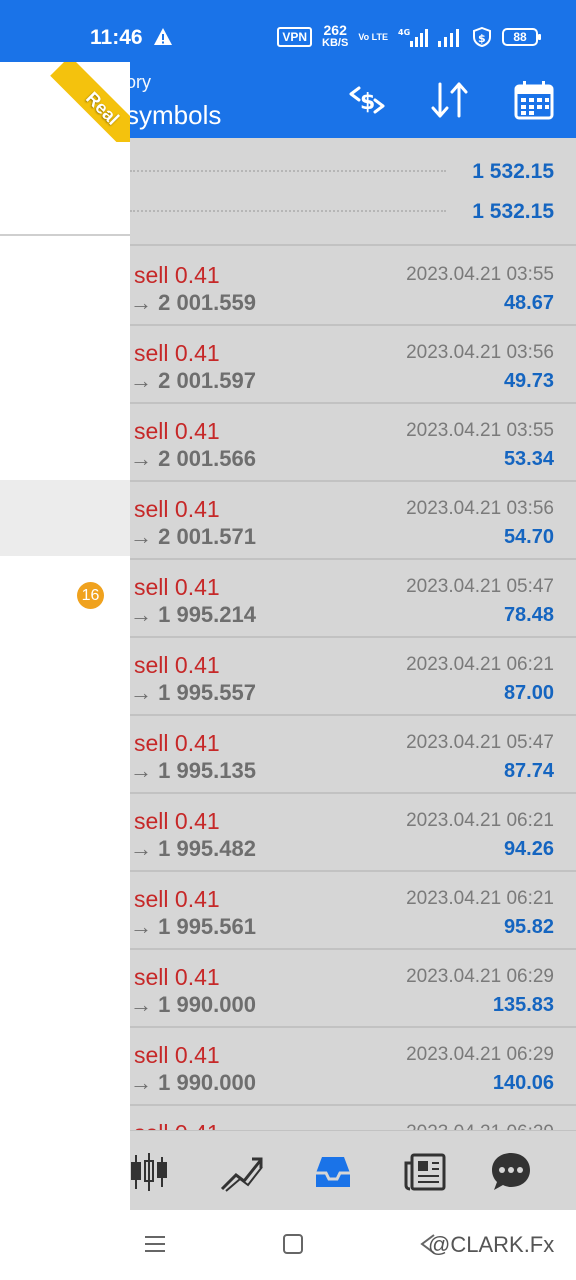  Describe the element at coordinates (103, 108) in the screenshot. I see `ribbon-label: Real` at that location.